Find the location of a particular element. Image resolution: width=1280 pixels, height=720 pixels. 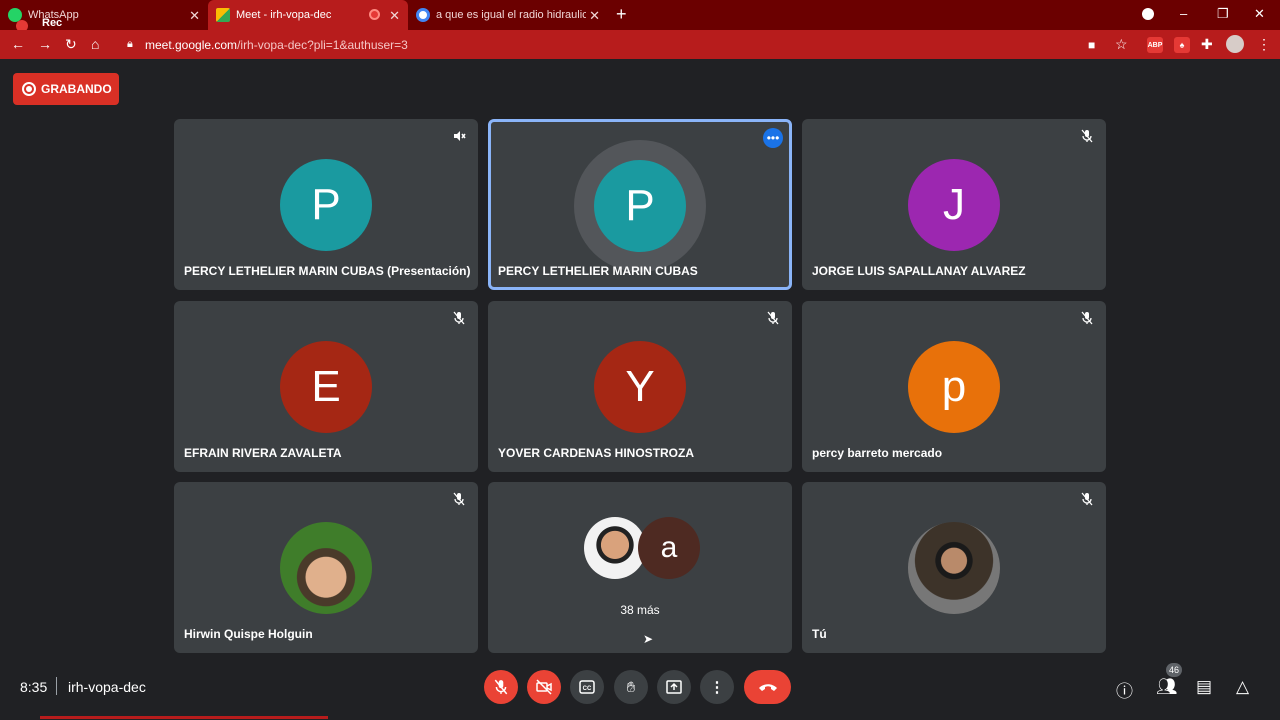

more-vert-icon: ⋮ is located at coordinates (717, 687).